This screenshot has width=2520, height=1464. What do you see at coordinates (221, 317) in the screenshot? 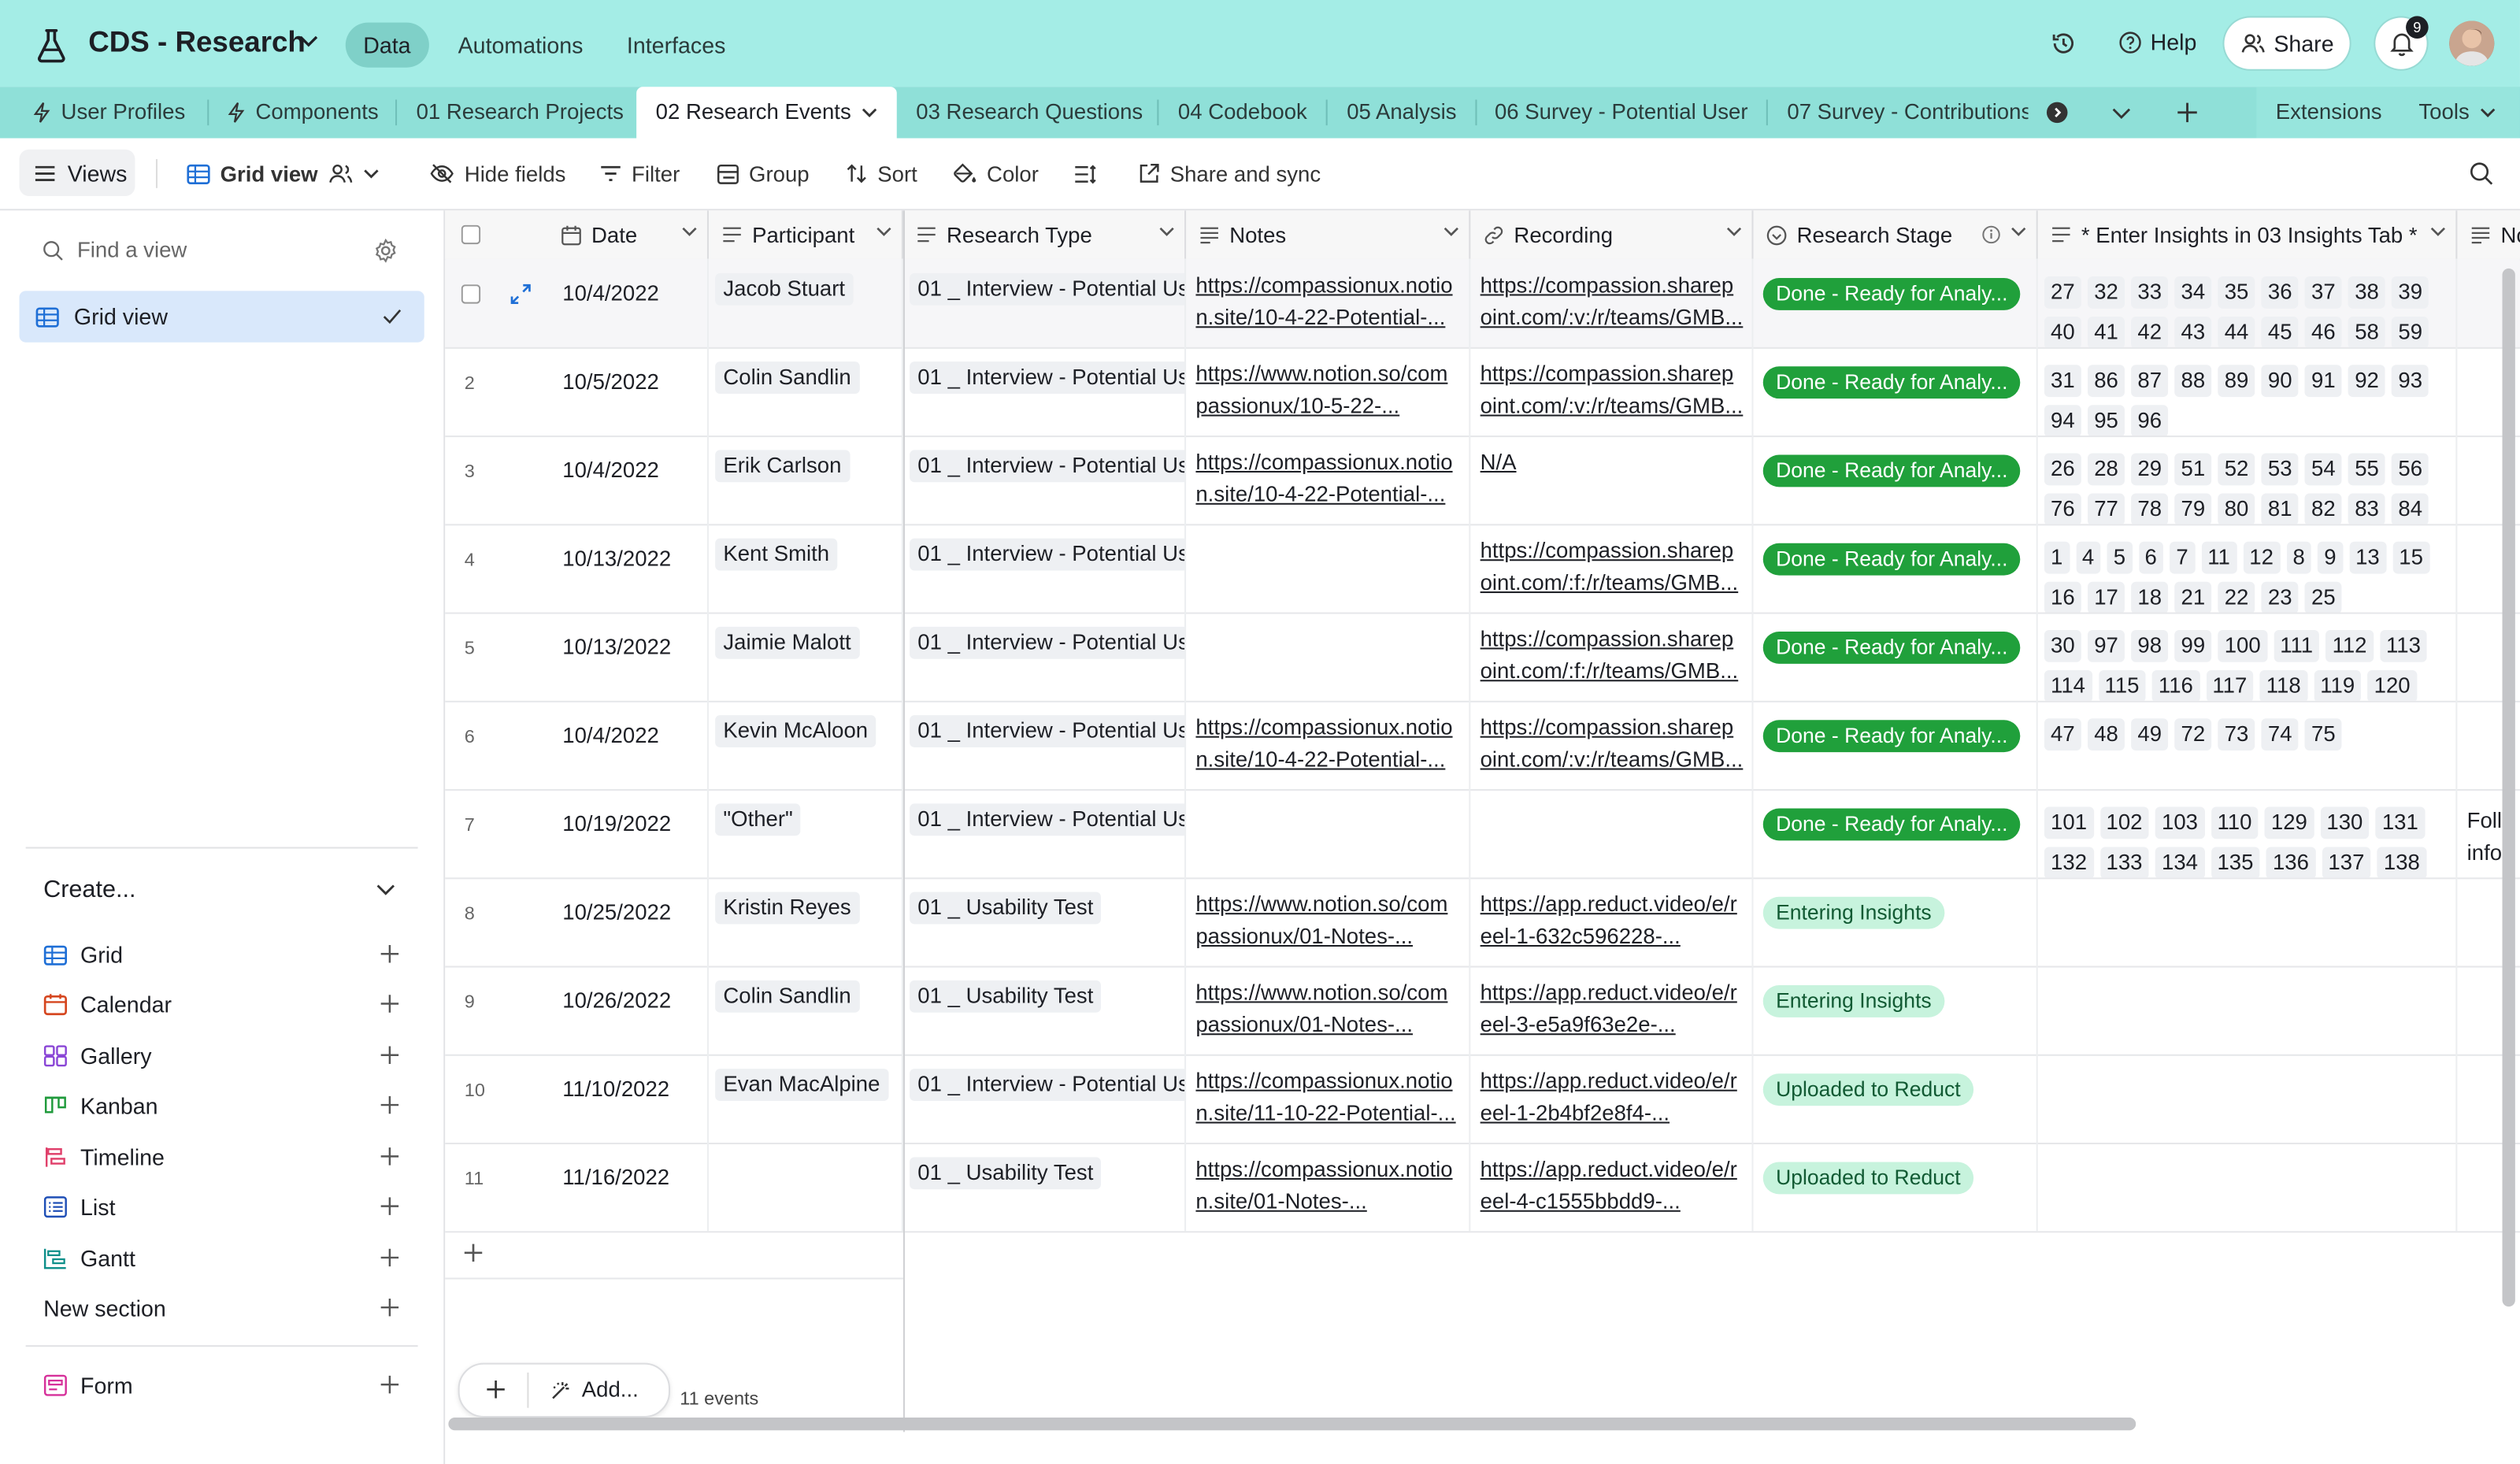
I see `sidebar-item-grid-view: Grid view` at bounding box center [221, 317].